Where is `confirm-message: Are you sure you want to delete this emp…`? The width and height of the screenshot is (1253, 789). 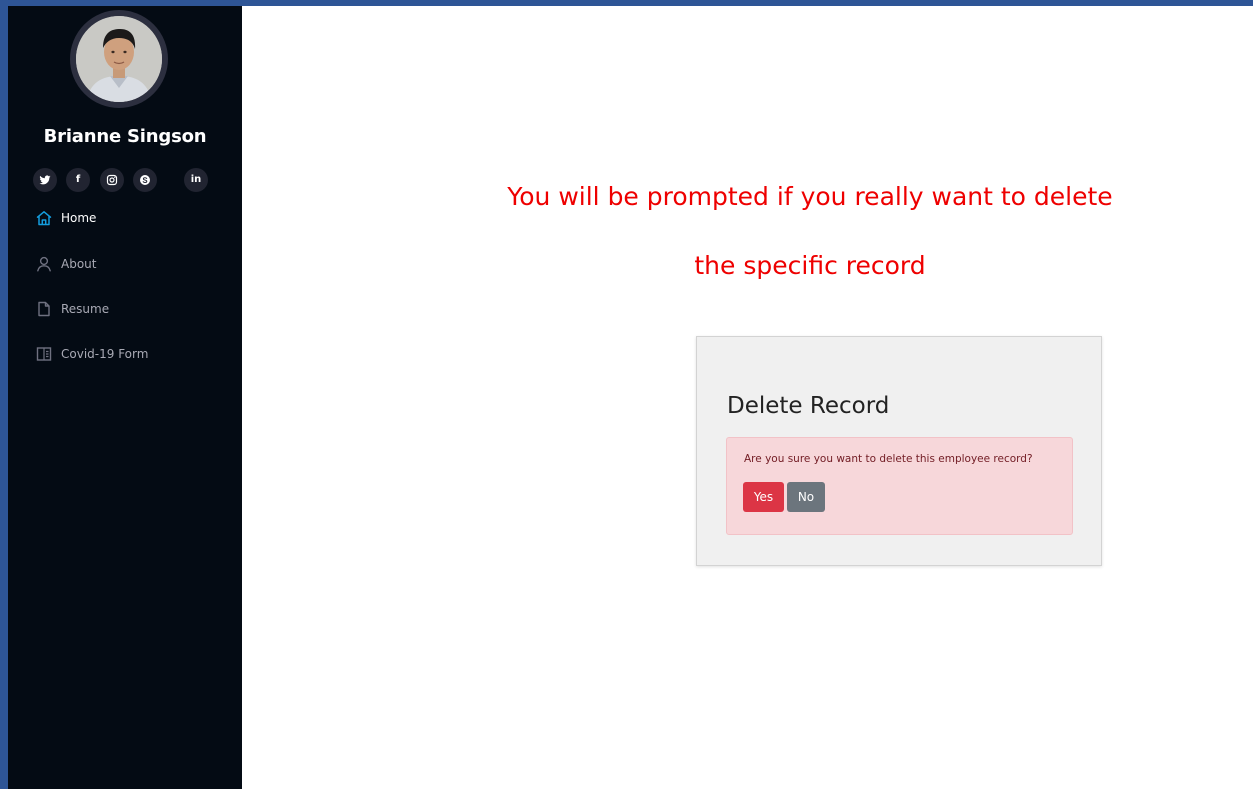 confirm-message: Are you sure you want to delete this emp… is located at coordinates (888, 459).